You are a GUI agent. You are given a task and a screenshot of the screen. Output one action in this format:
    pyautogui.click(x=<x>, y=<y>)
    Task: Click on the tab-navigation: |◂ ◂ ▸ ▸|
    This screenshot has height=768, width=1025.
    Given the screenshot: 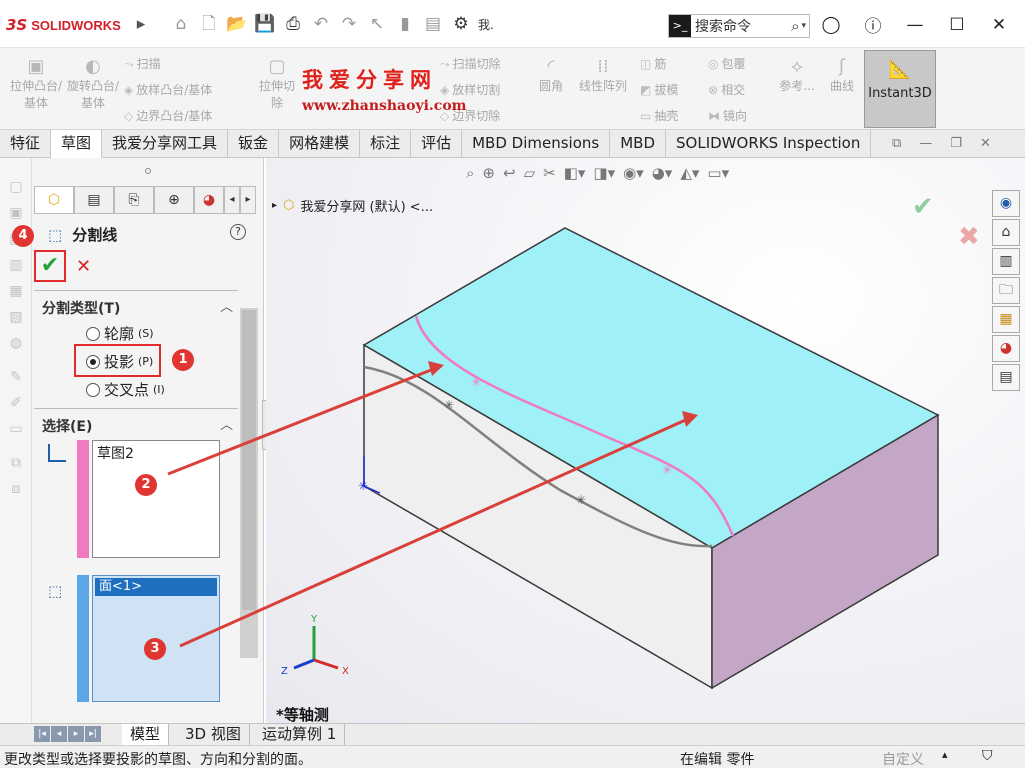 What is the action you would take?
    pyautogui.click(x=67, y=734)
    